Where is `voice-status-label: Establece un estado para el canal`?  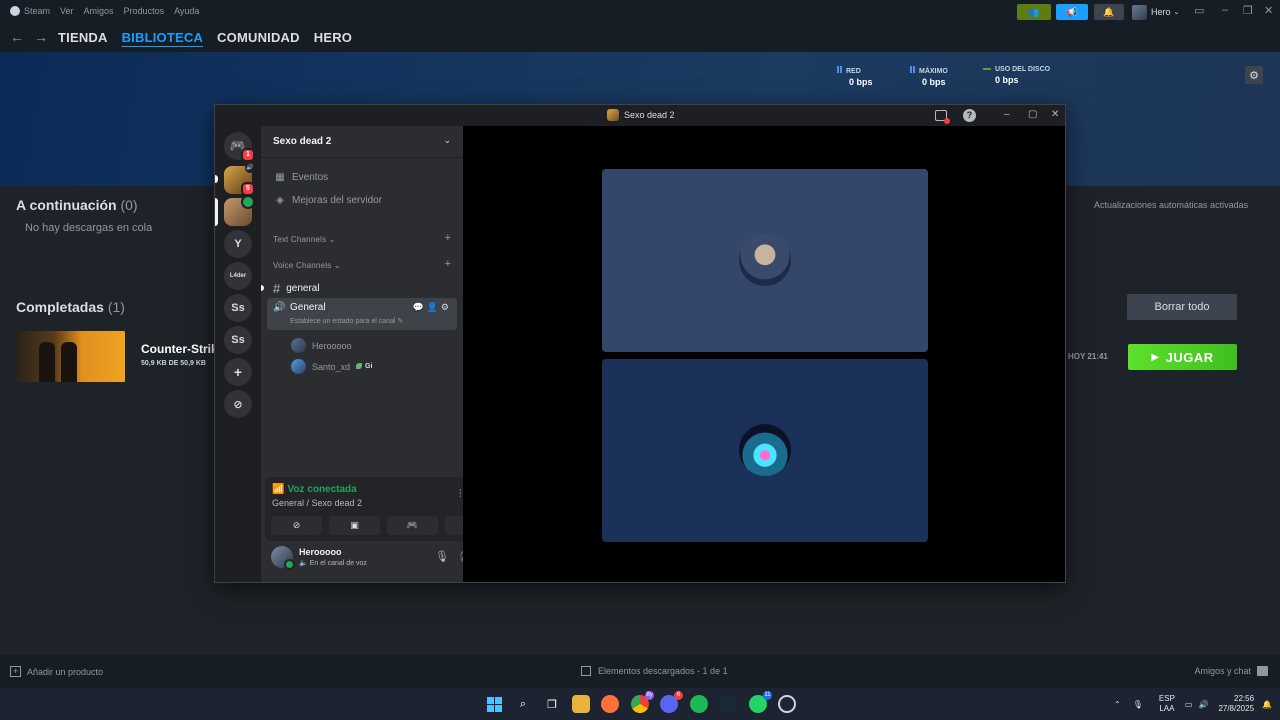 voice-status-label: Establece un estado para el canal is located at coordinates (343, 321).